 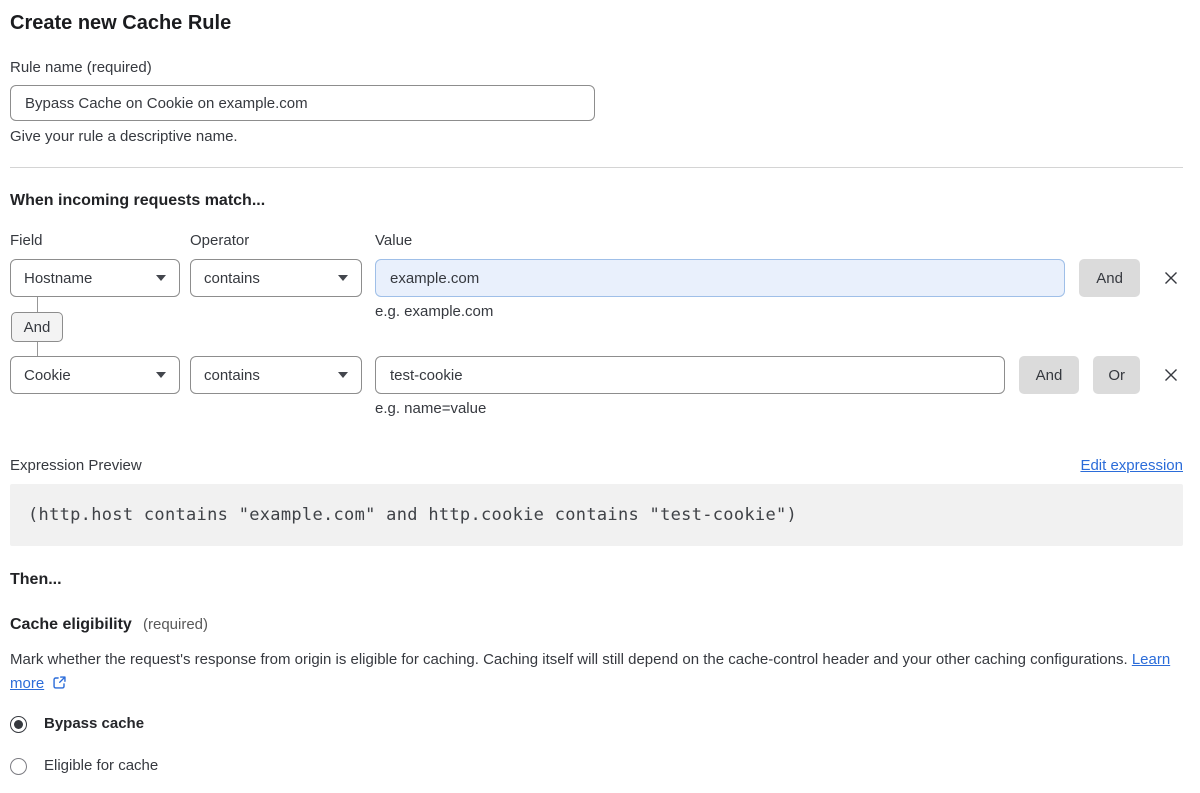 What do you see at coordinates (76, 465) in the screenshot?
I see `expression-preview-label: Expression Preview` at bounding box center [76, 465].